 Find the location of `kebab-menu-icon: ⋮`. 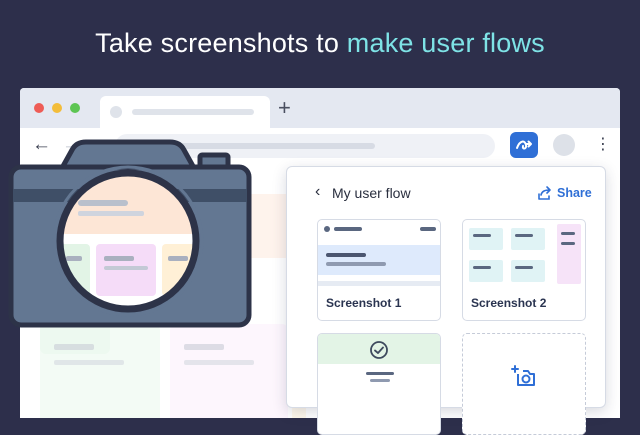

kebab-menu-icon: ⋮ is located at coordinates (603, 145).